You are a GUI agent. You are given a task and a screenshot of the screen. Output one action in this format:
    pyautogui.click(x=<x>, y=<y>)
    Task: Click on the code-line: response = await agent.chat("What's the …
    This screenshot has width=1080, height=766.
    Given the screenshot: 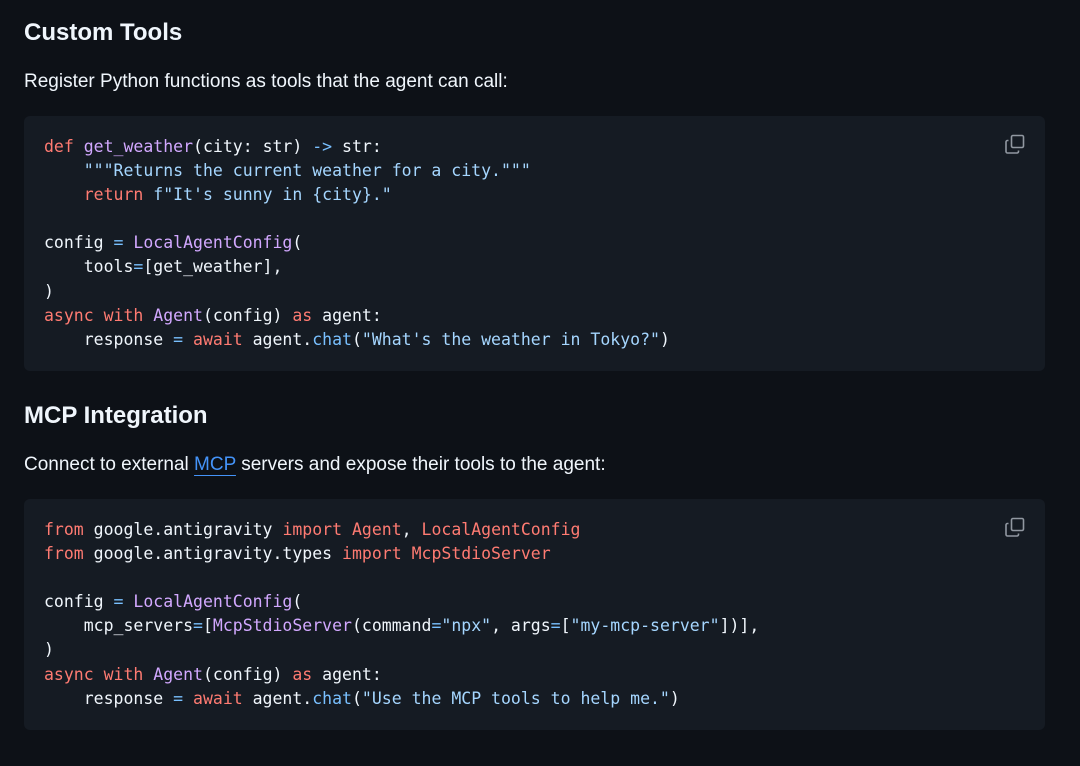 What is the action you would take?
    pyautogui.click(x=357, y=339)
    